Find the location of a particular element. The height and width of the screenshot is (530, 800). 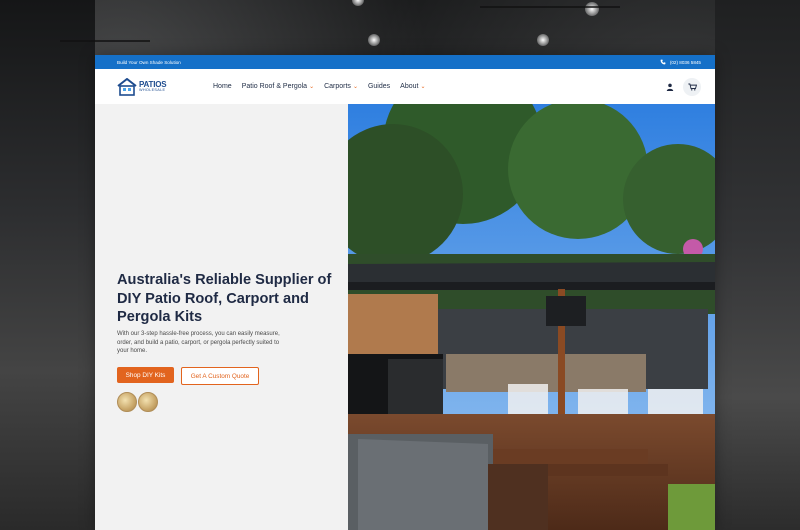

header-actions is located at coordinates (682, 86).